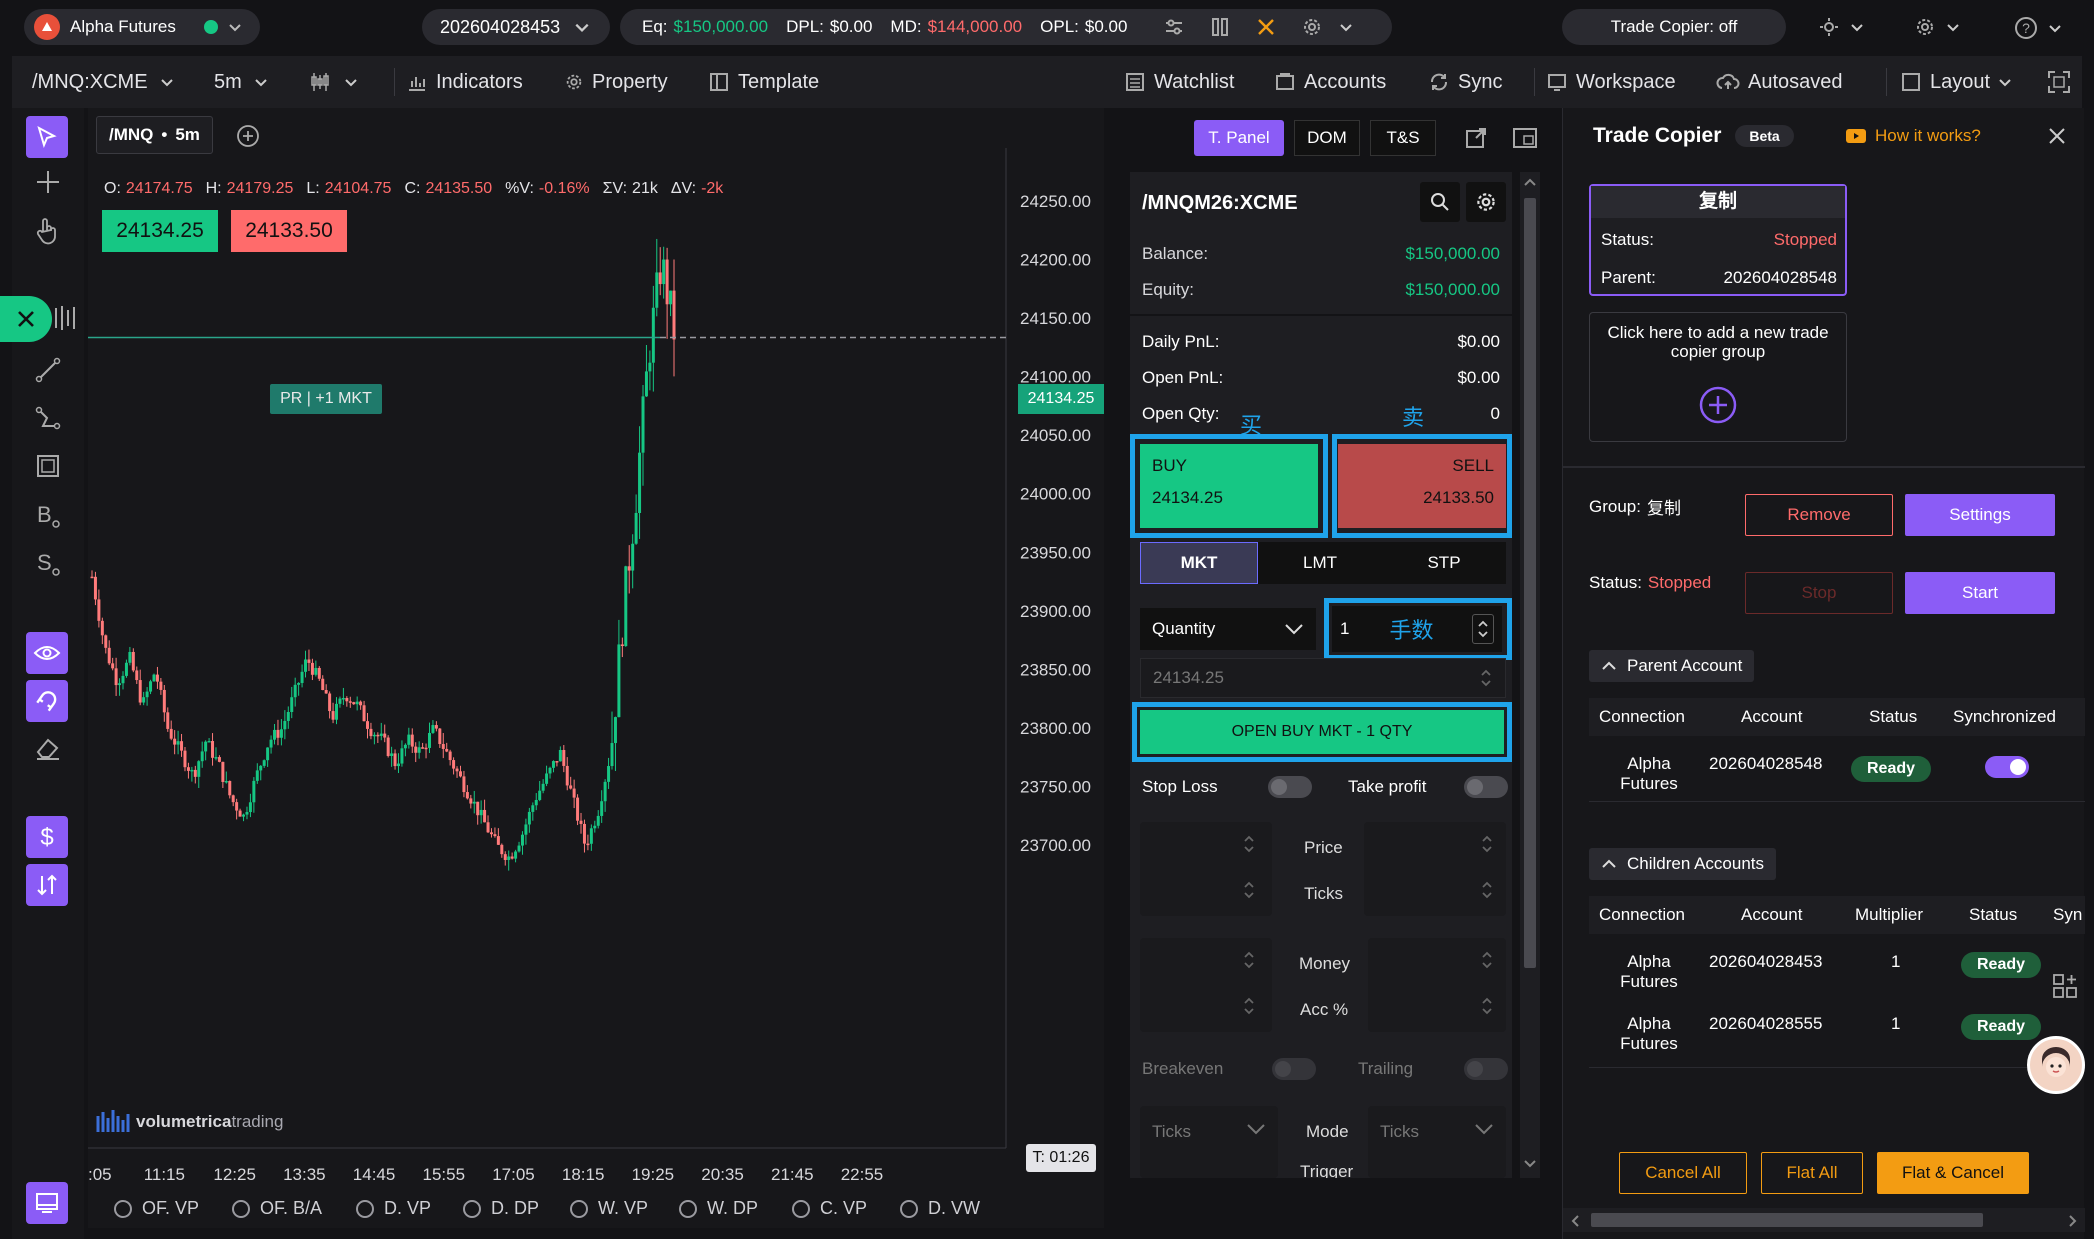 This screenshot has height=1239, width=2094. What do you see at coordinates (1440, 202) in the screenshot?
I see `search-button` at bounding box center [1440, 202].